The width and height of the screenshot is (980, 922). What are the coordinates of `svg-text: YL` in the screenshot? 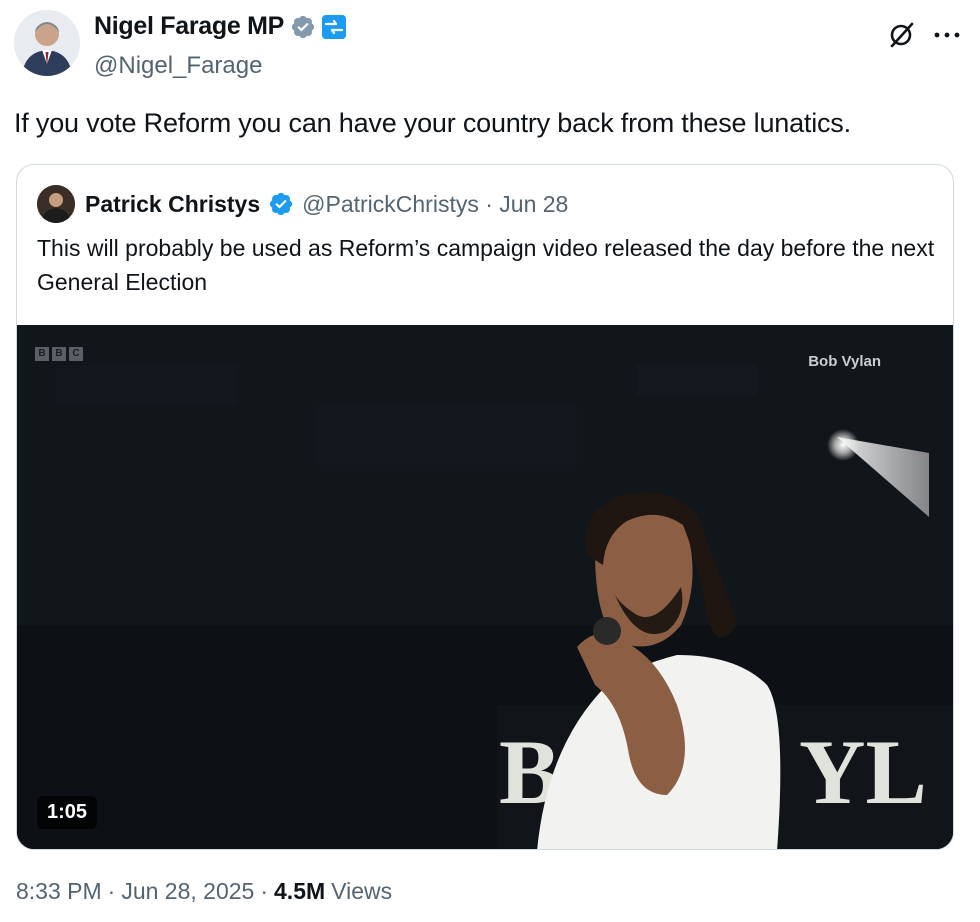 It's located at (863, 772).